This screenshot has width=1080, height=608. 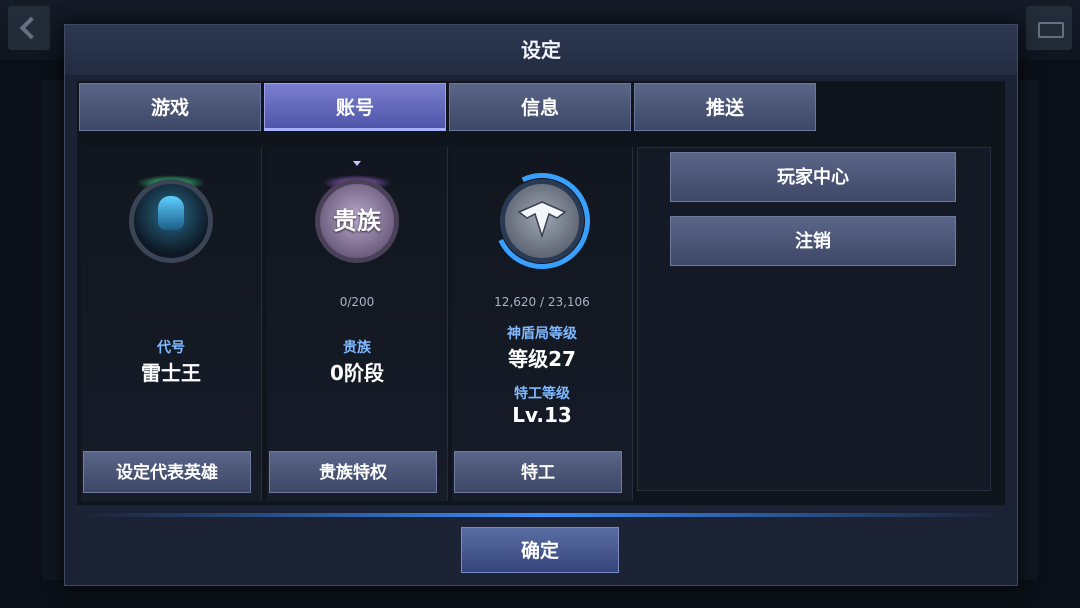 What do you see at coordinates (540, 107) in the screenshot?
I see `tab-info: 信息` at bounding box center [540, 107].